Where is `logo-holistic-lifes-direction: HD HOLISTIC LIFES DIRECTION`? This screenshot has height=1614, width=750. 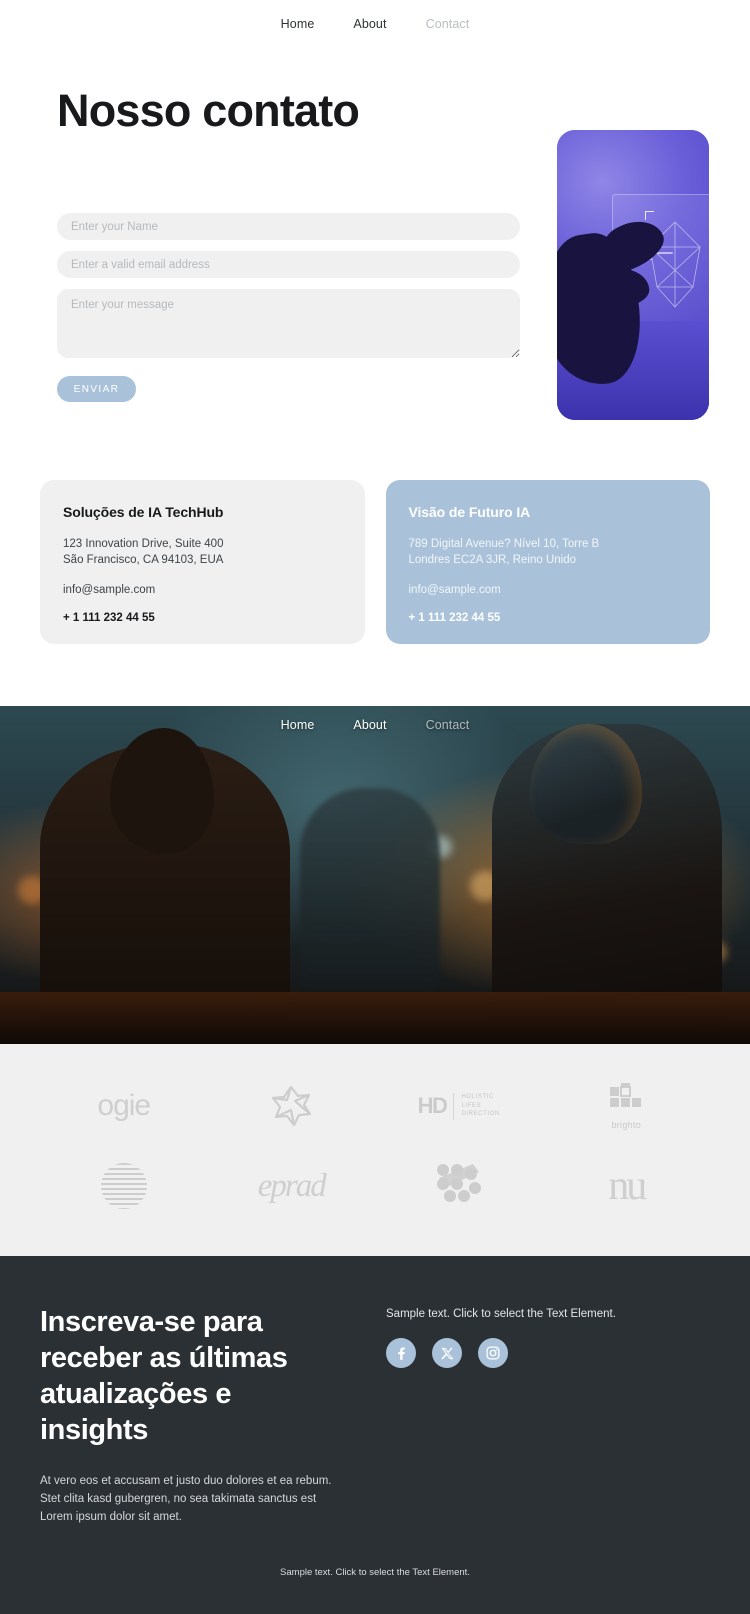 logo-holistic-lifes-direction: HD HOLISTIC LIFES DIRECTION is located at coordinates (459, 1106).